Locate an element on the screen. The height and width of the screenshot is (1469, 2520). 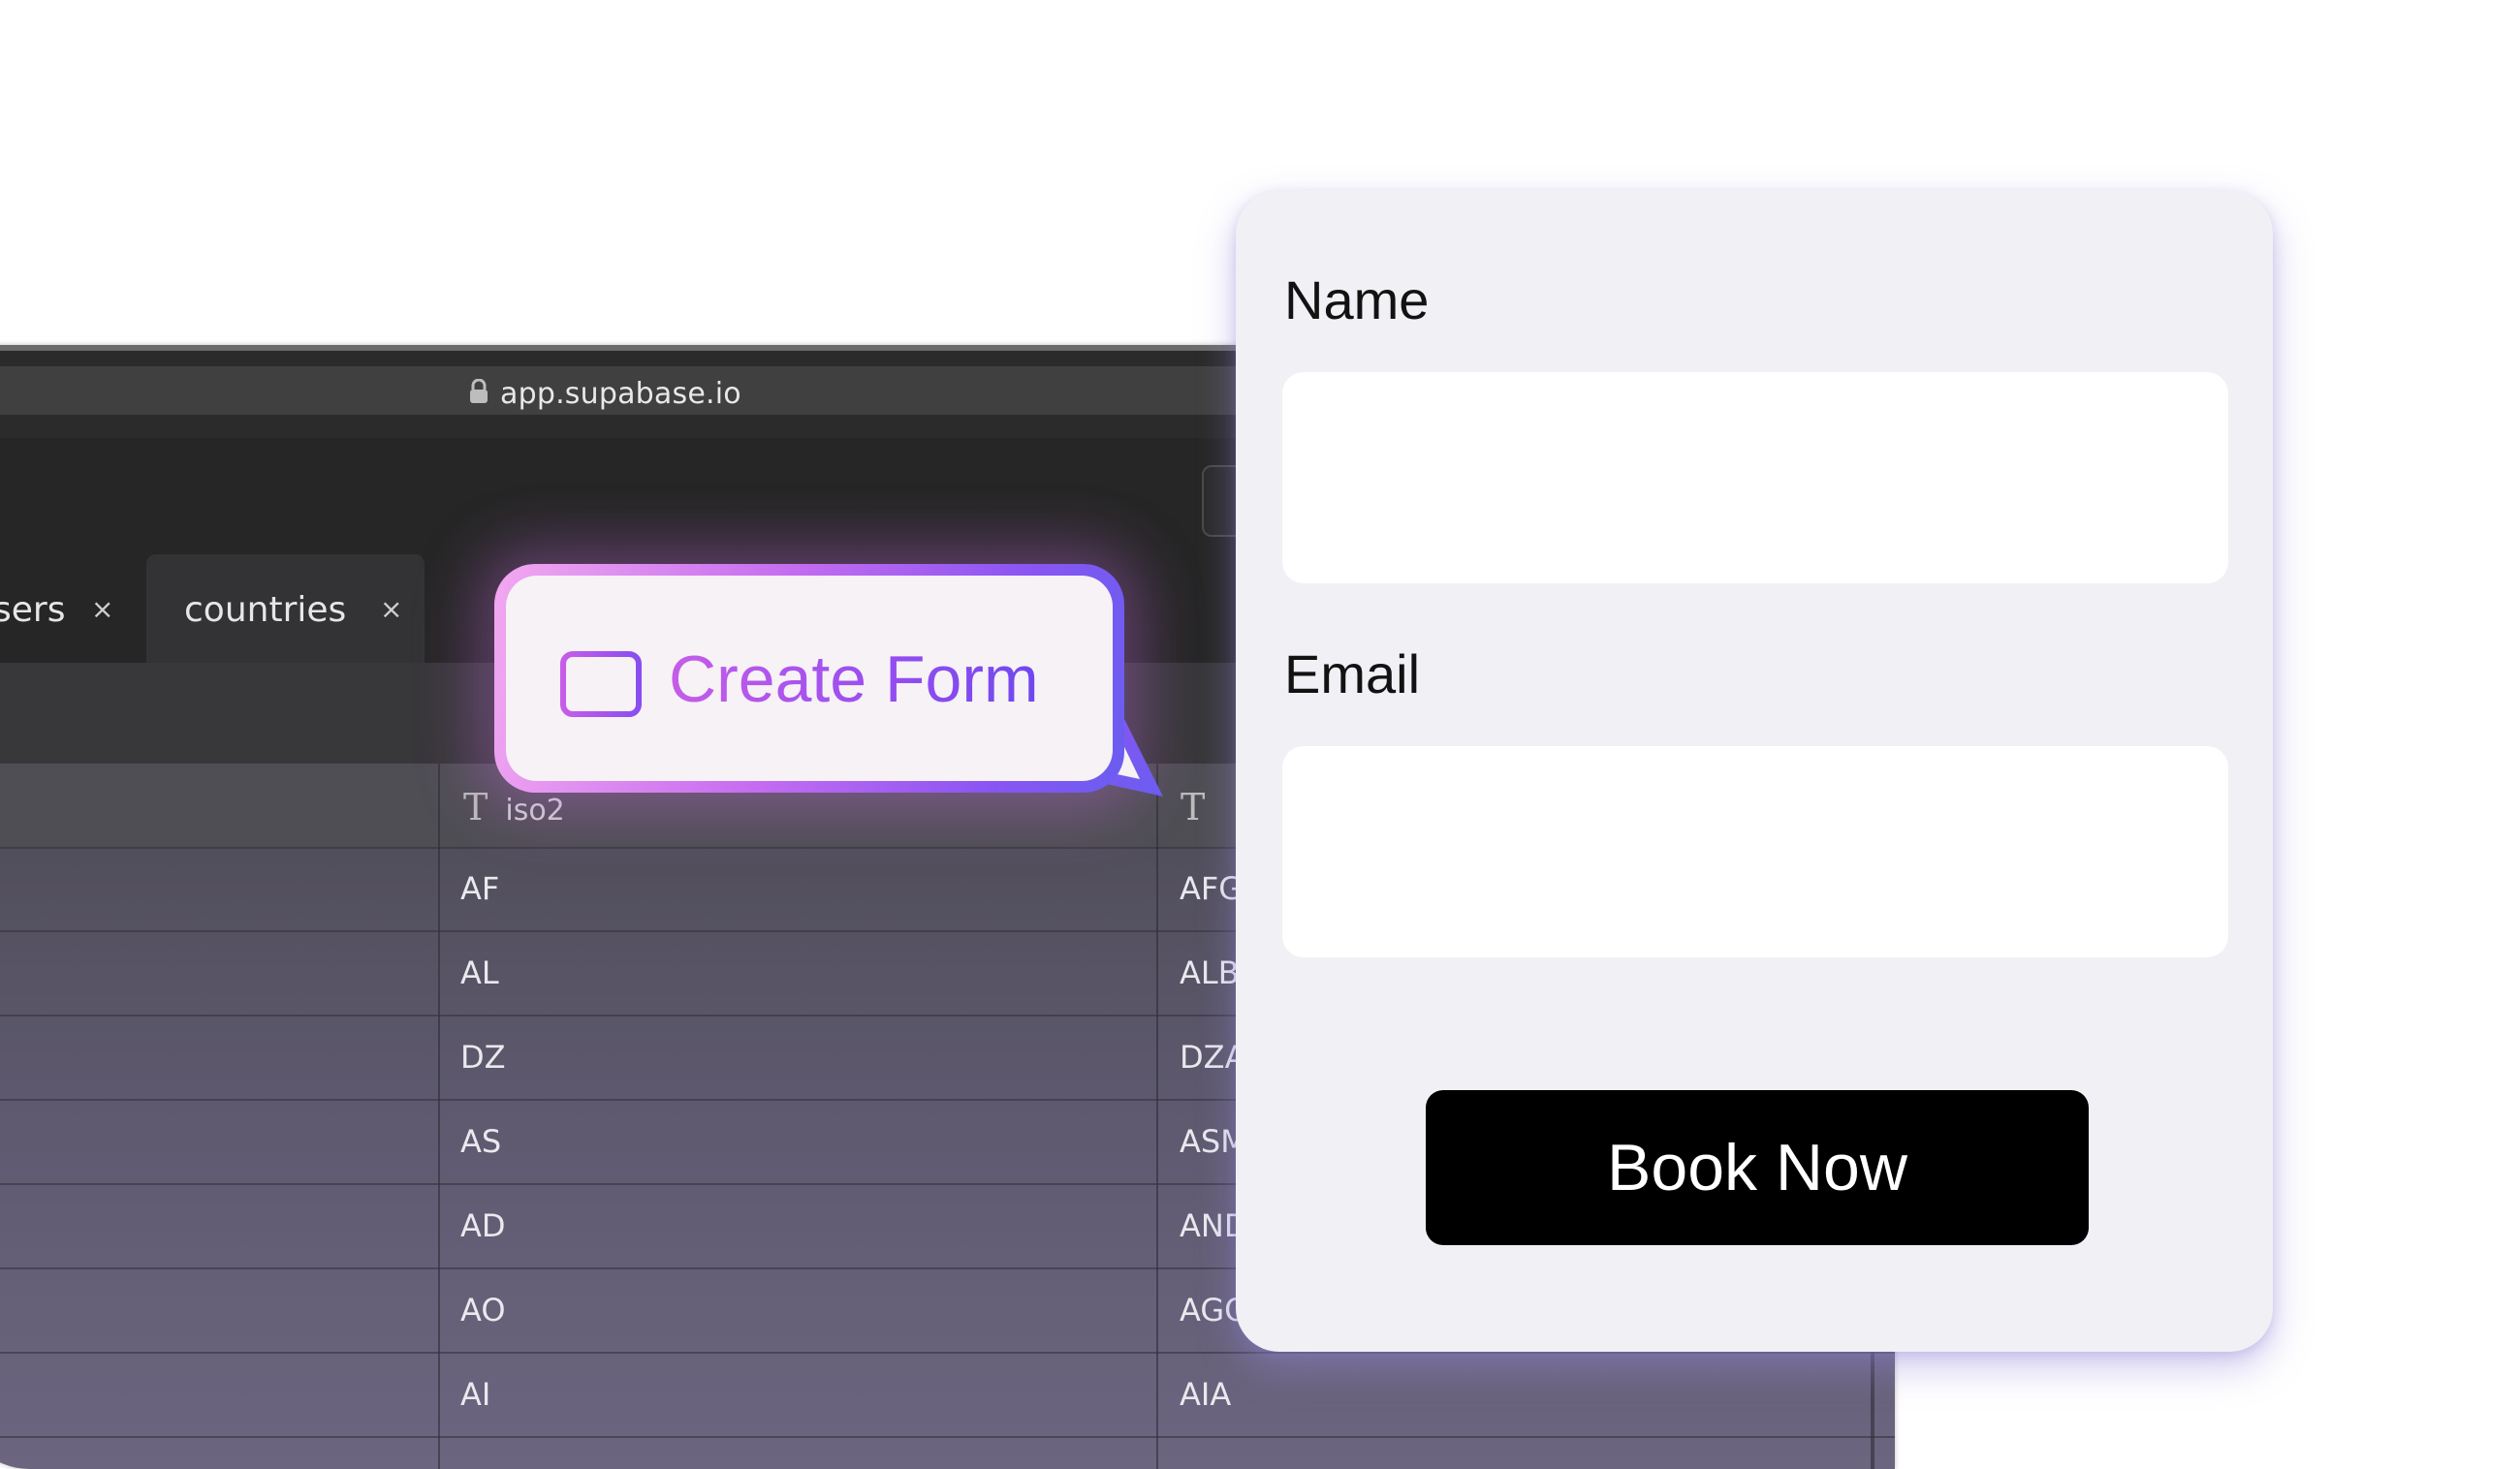
create-form-callout: Create Form is located at coordinates (828, 680).